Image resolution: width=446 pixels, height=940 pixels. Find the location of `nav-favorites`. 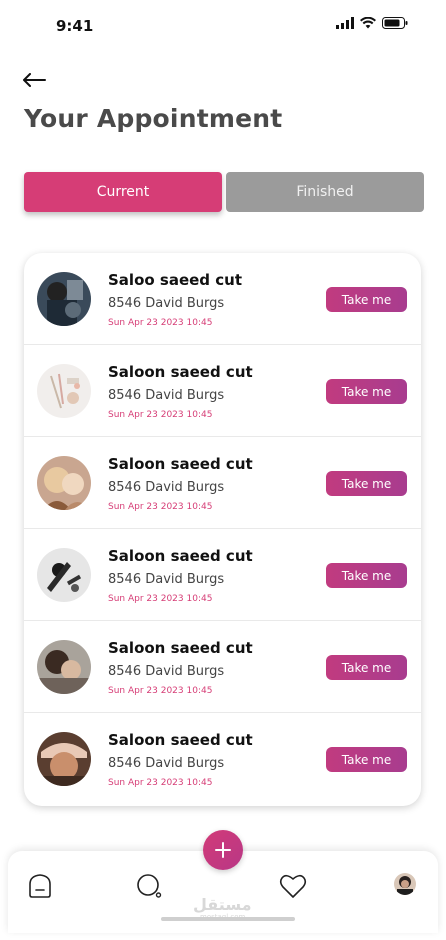

nav-favorites is located at coordinates (293, 886).